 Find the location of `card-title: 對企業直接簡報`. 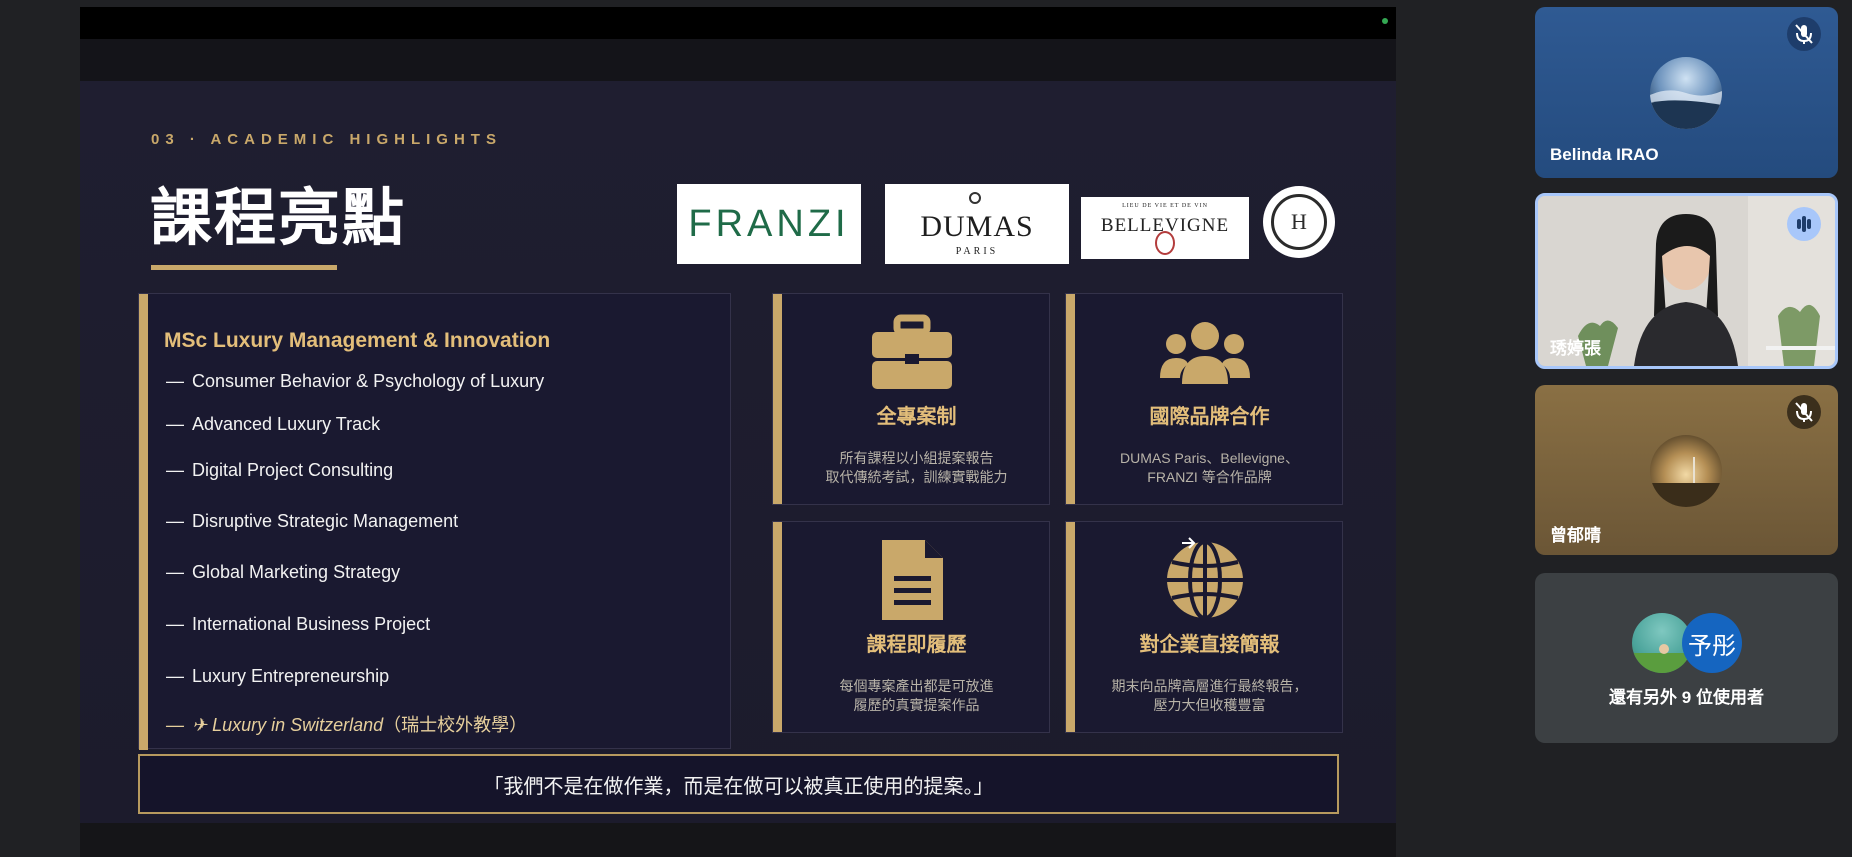

card-title: 對企業直接簡報 is located at coordinates (1209, 645).